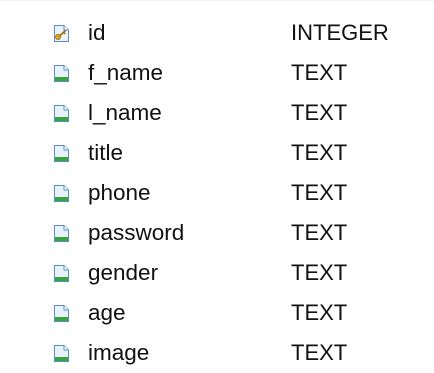  I want to click on column-name: f_name, so click(126, 72).